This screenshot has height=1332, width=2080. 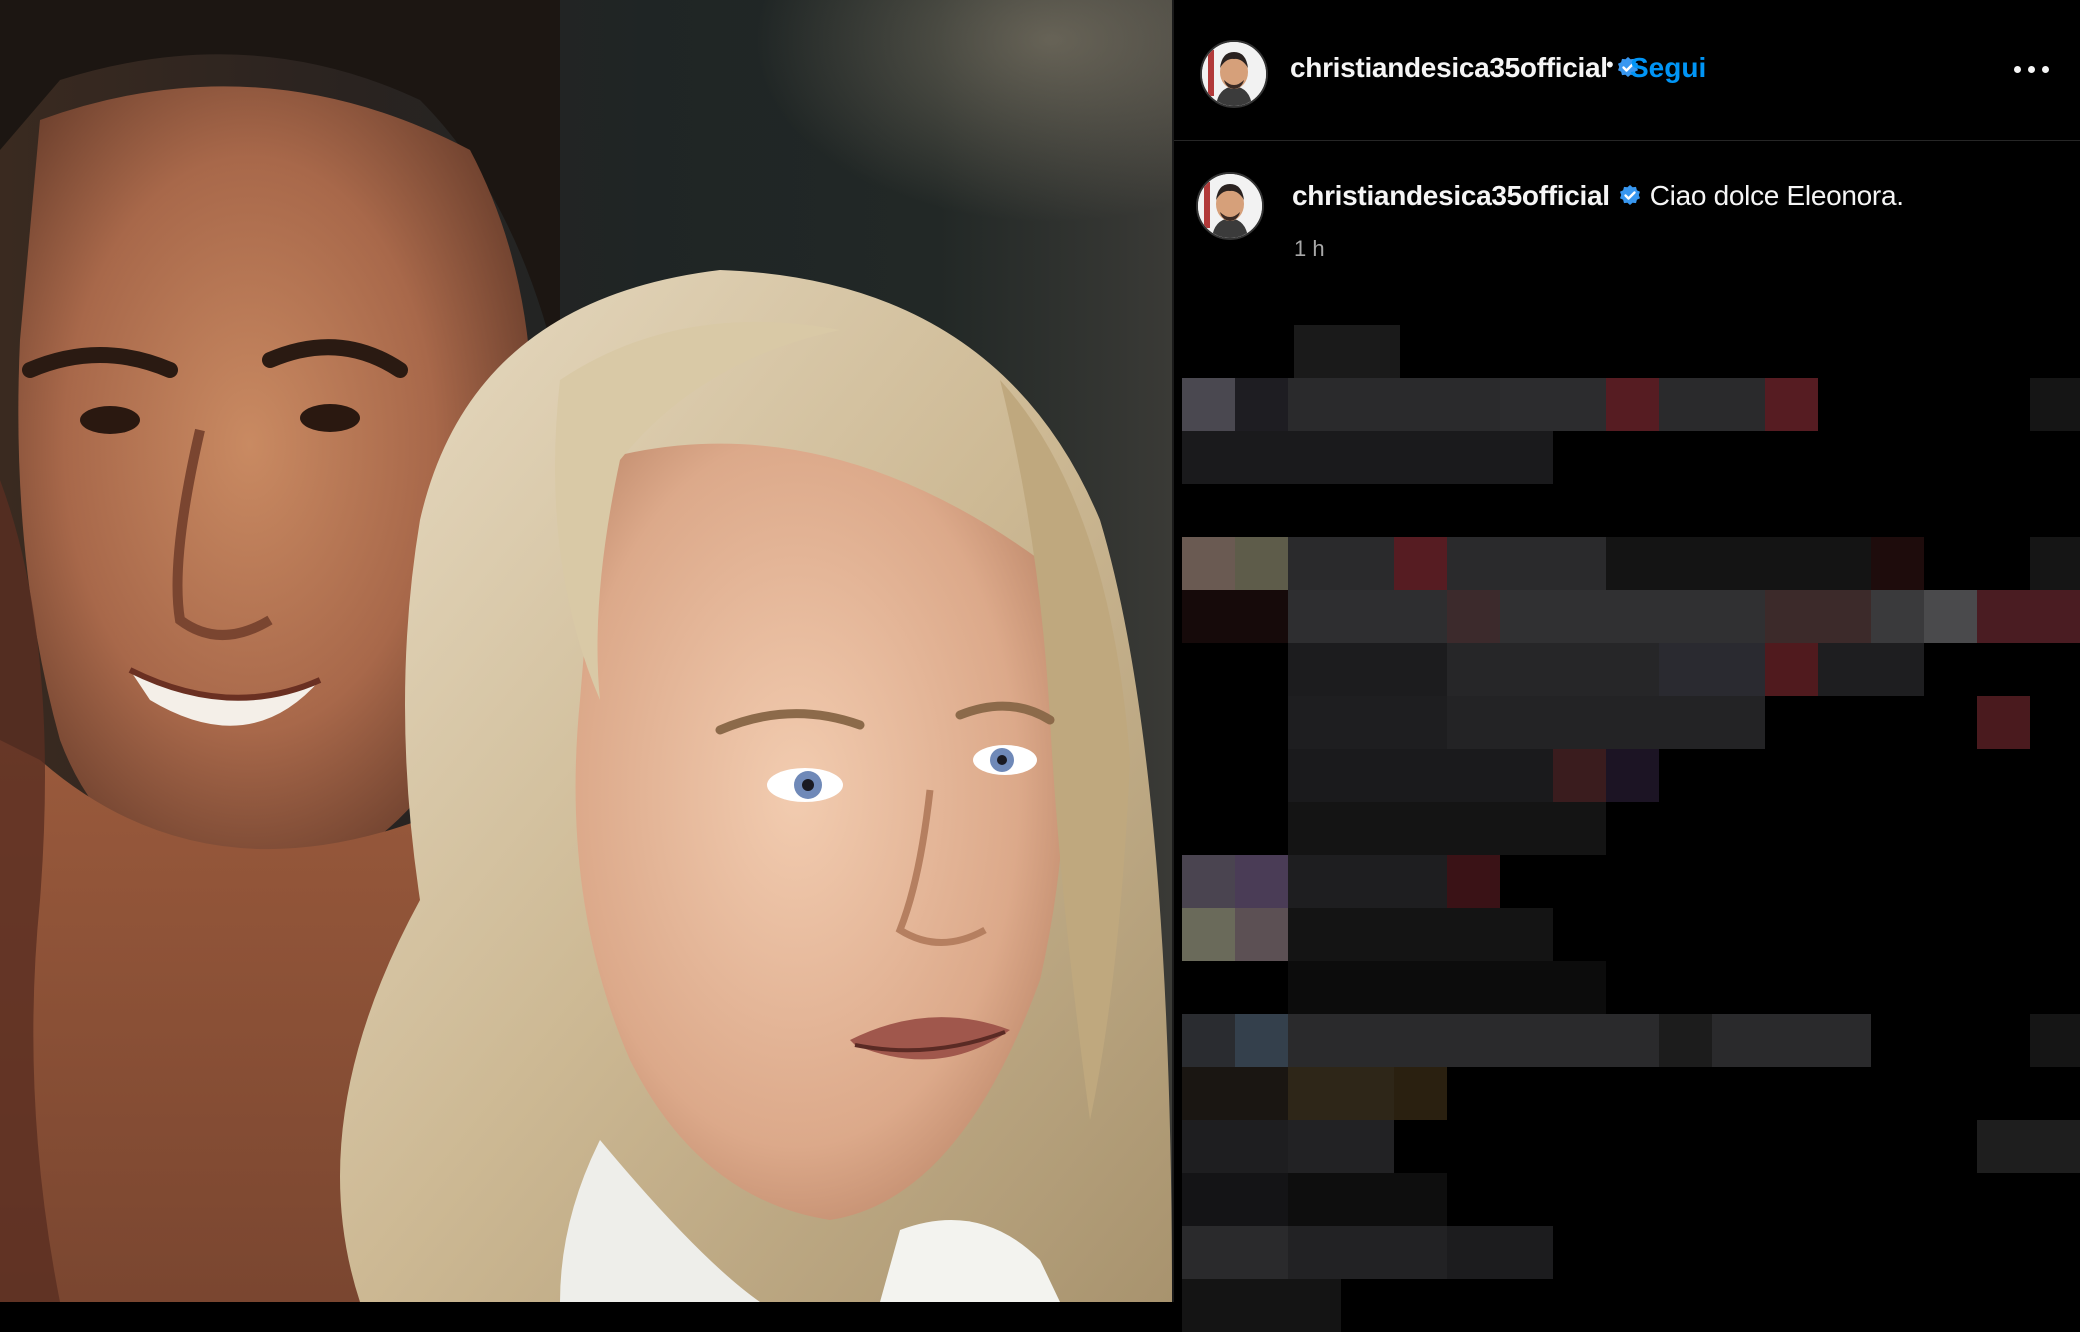 What do you see at coordinates (2032, 70) in the screenshot?
I see `more-options-icon` at bounding box center [2032, 70].